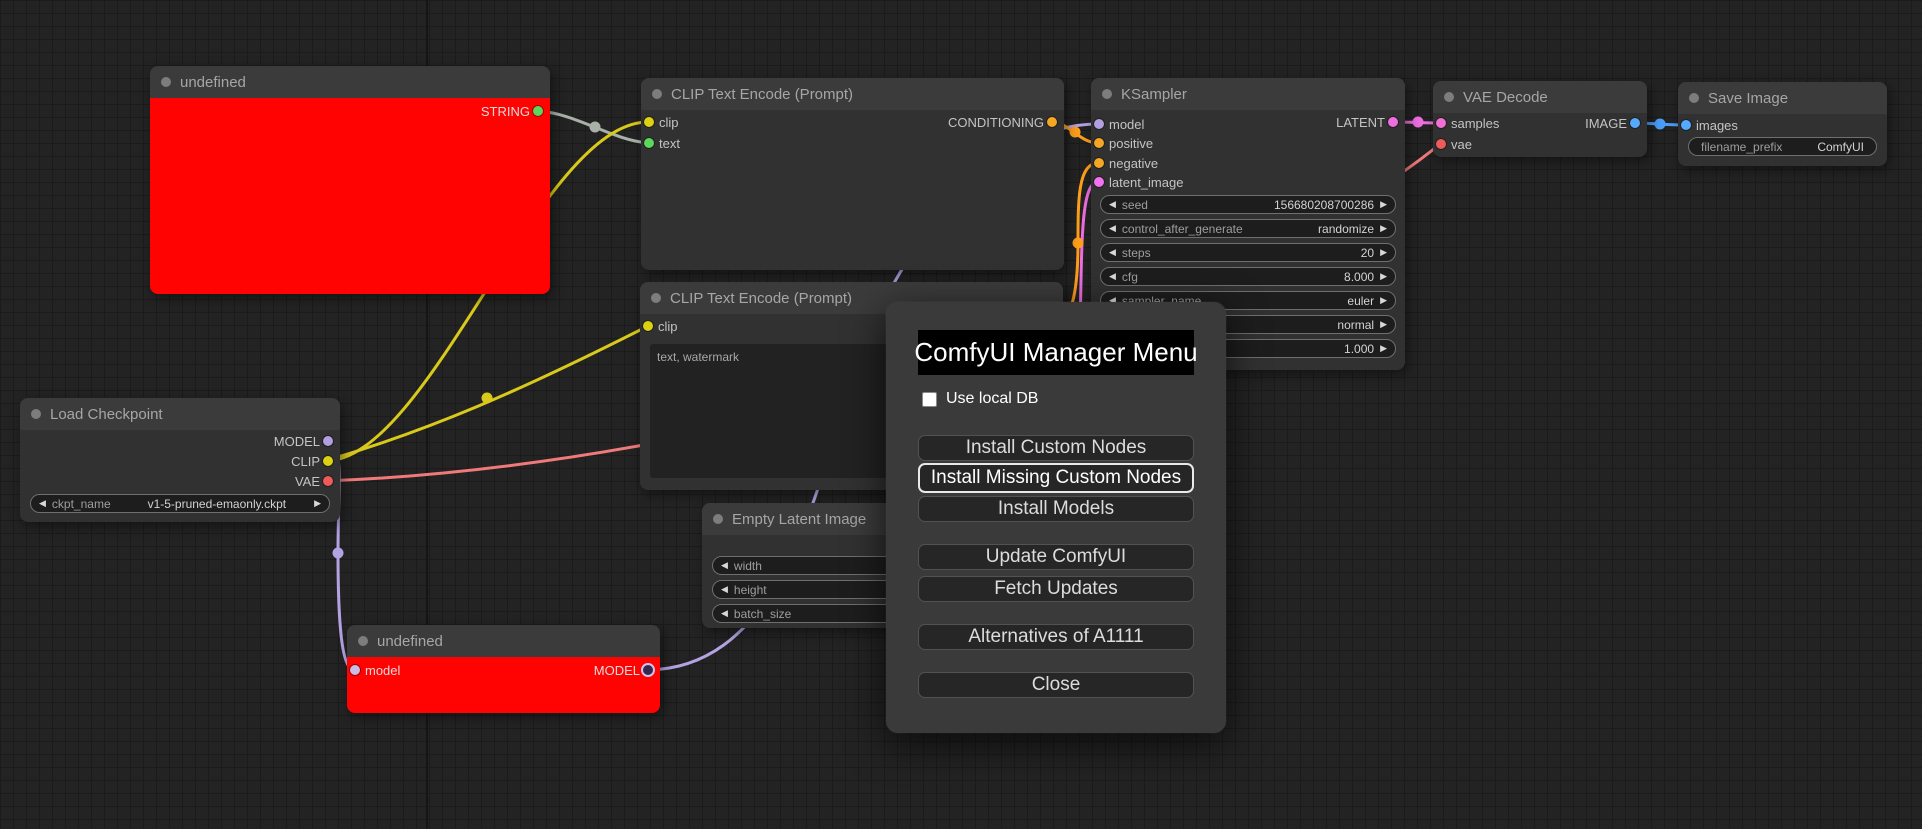  What do you see at coordinates (995, 122) in the screenshot?
I see `output-label: CONDITIONING` at bounding box center [995, 122].